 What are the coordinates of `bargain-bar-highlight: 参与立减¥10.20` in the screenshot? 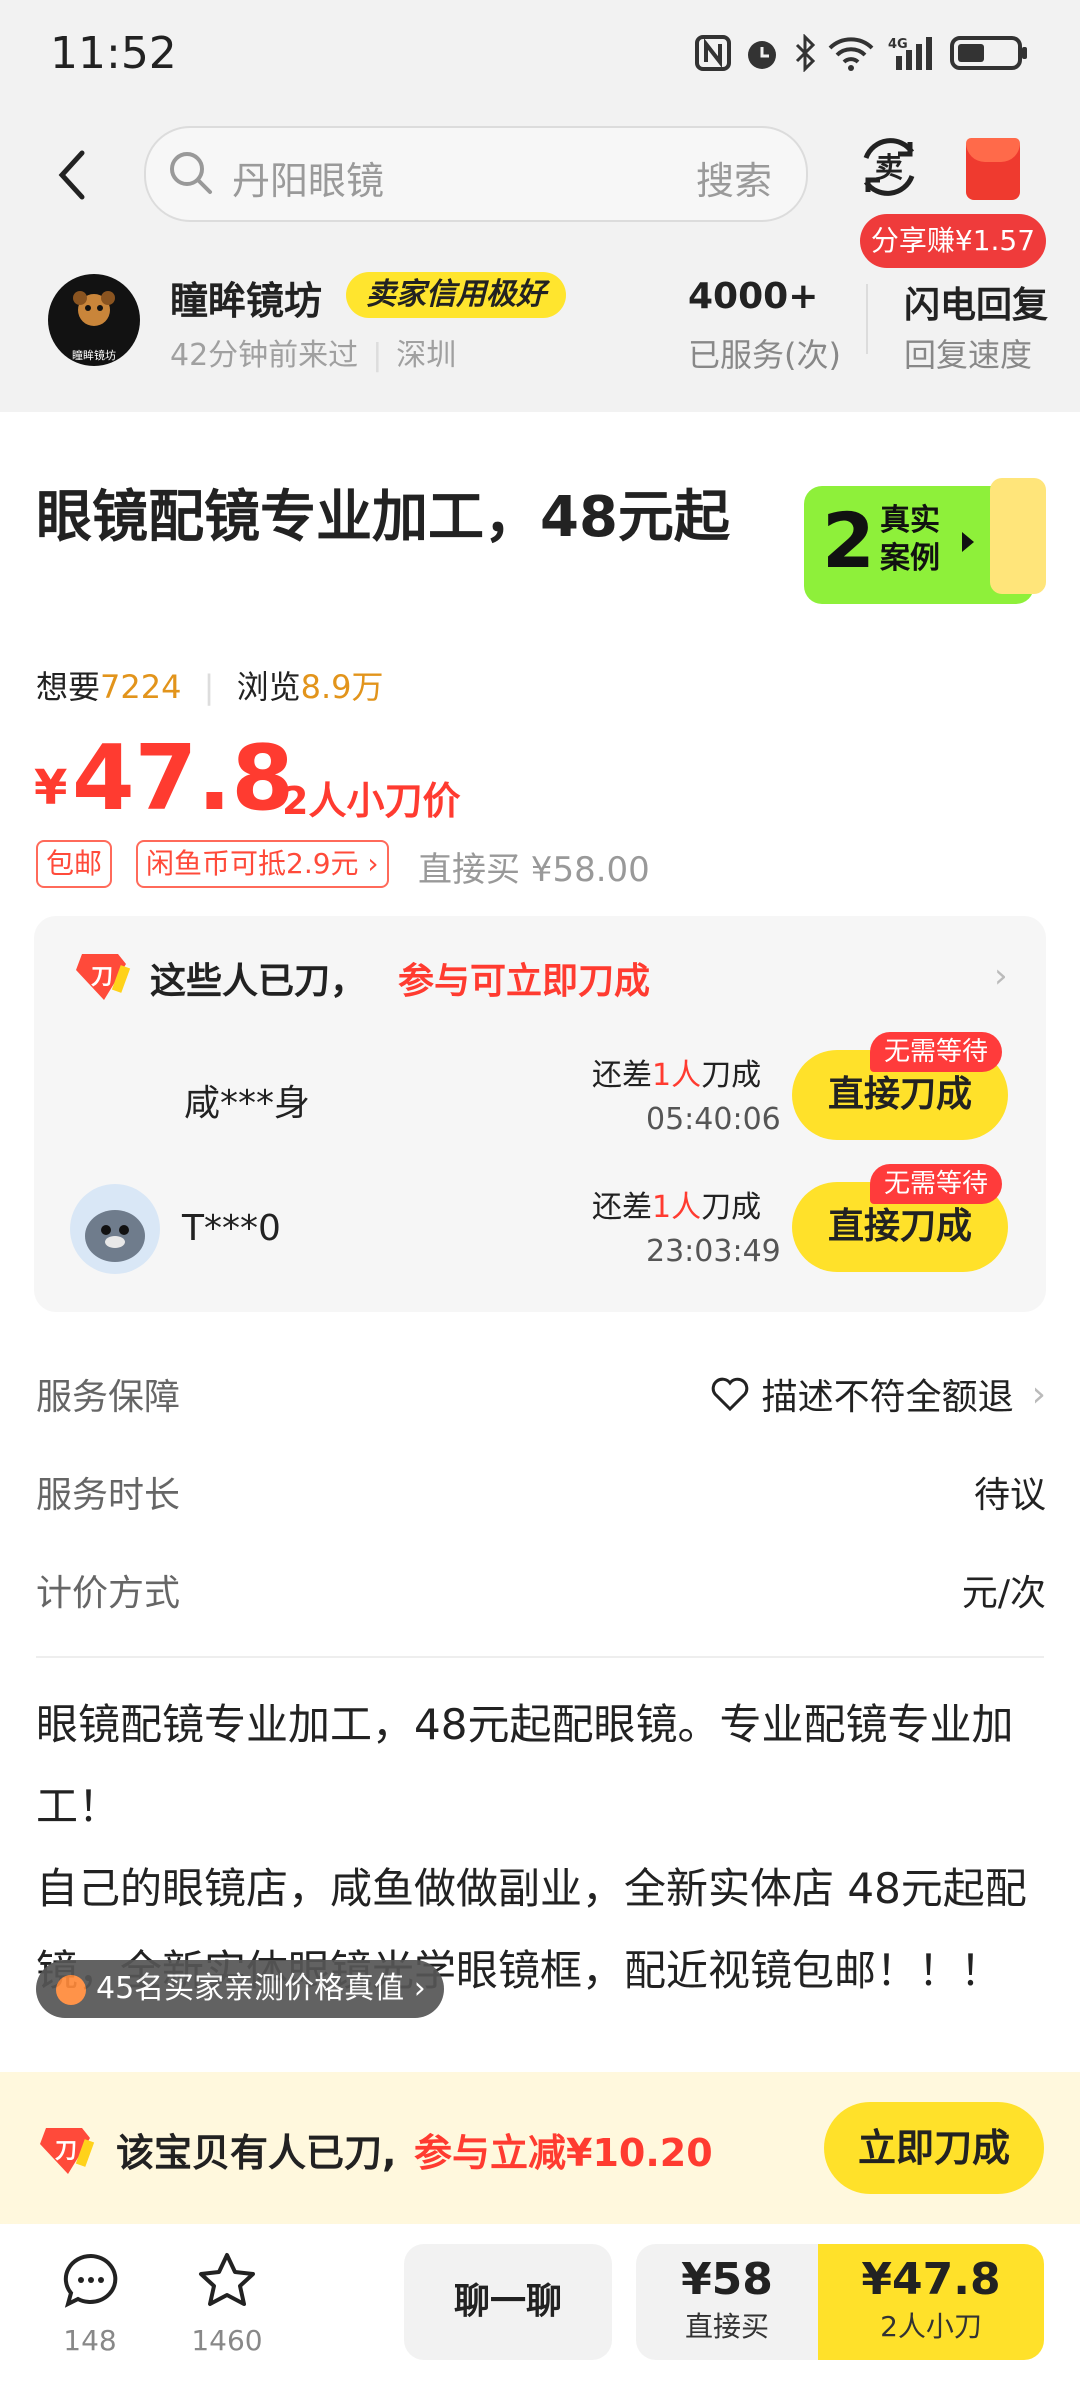 It's located at (563, 2153).